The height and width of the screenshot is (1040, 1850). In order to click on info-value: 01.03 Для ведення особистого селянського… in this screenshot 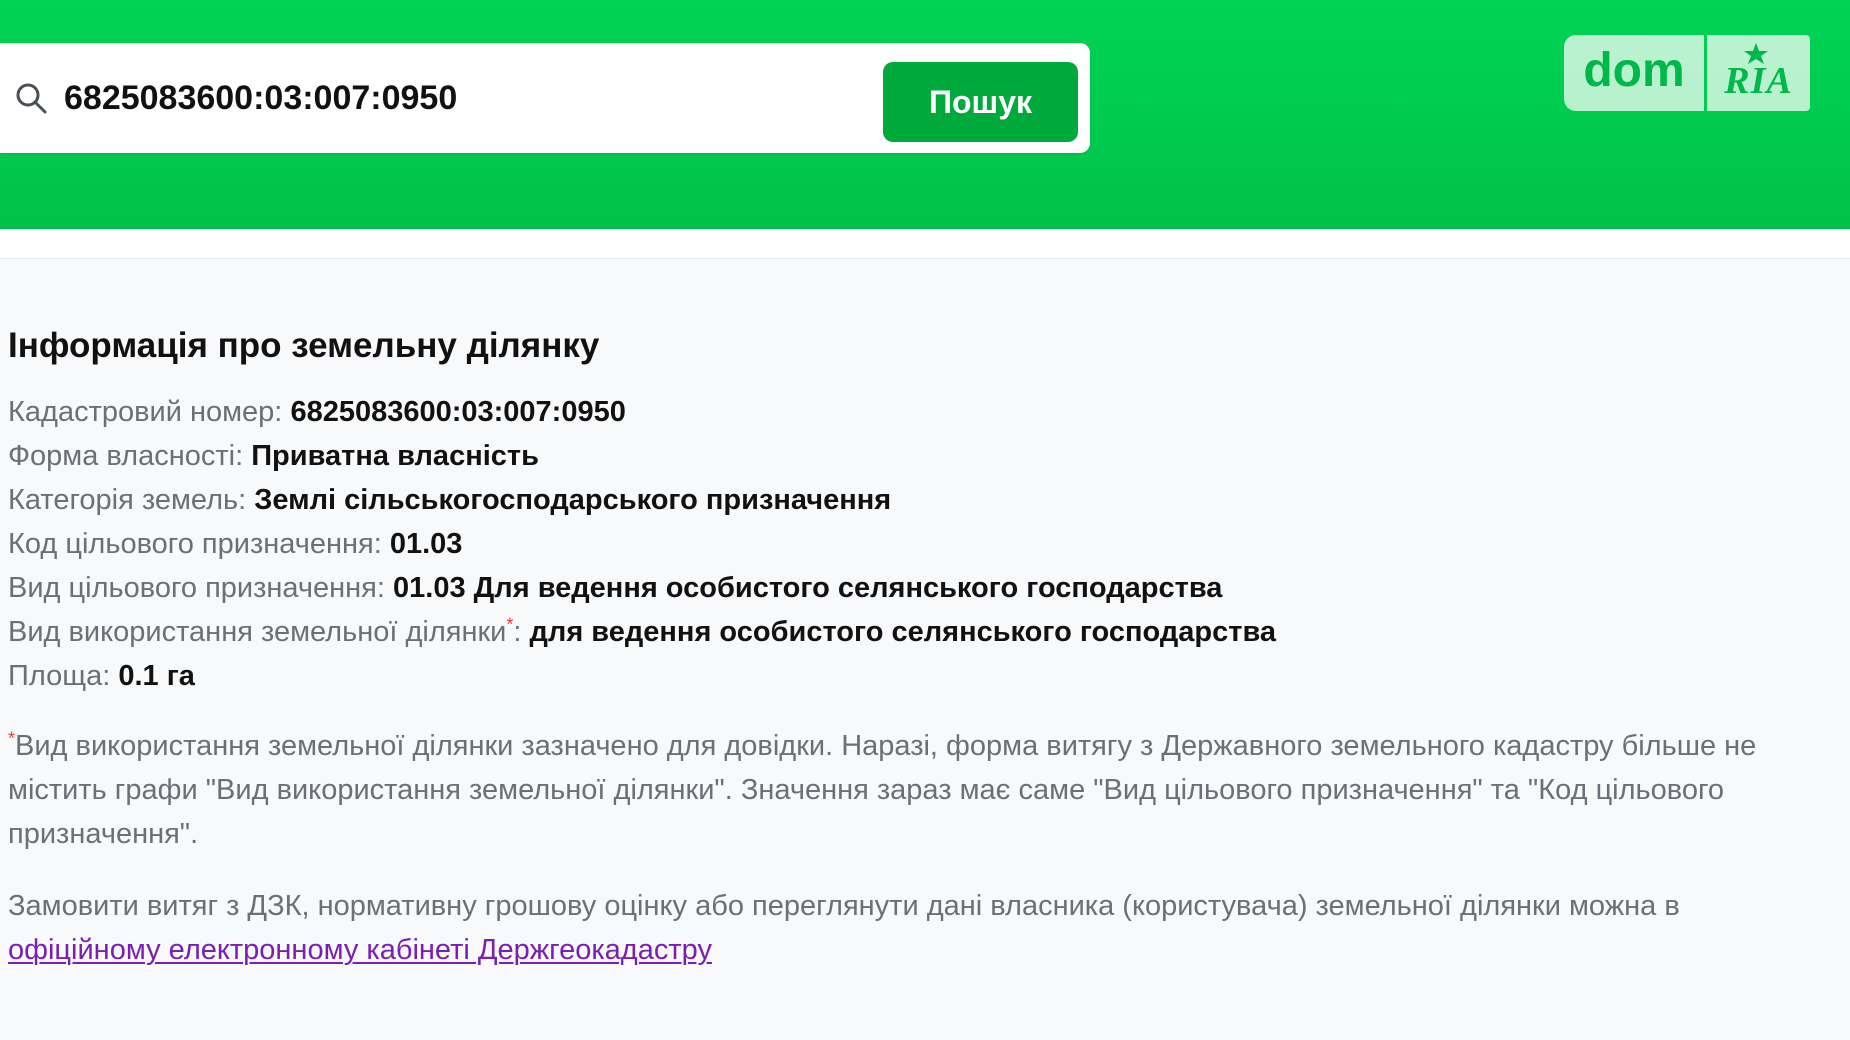, I will do `click(808, 588)`.